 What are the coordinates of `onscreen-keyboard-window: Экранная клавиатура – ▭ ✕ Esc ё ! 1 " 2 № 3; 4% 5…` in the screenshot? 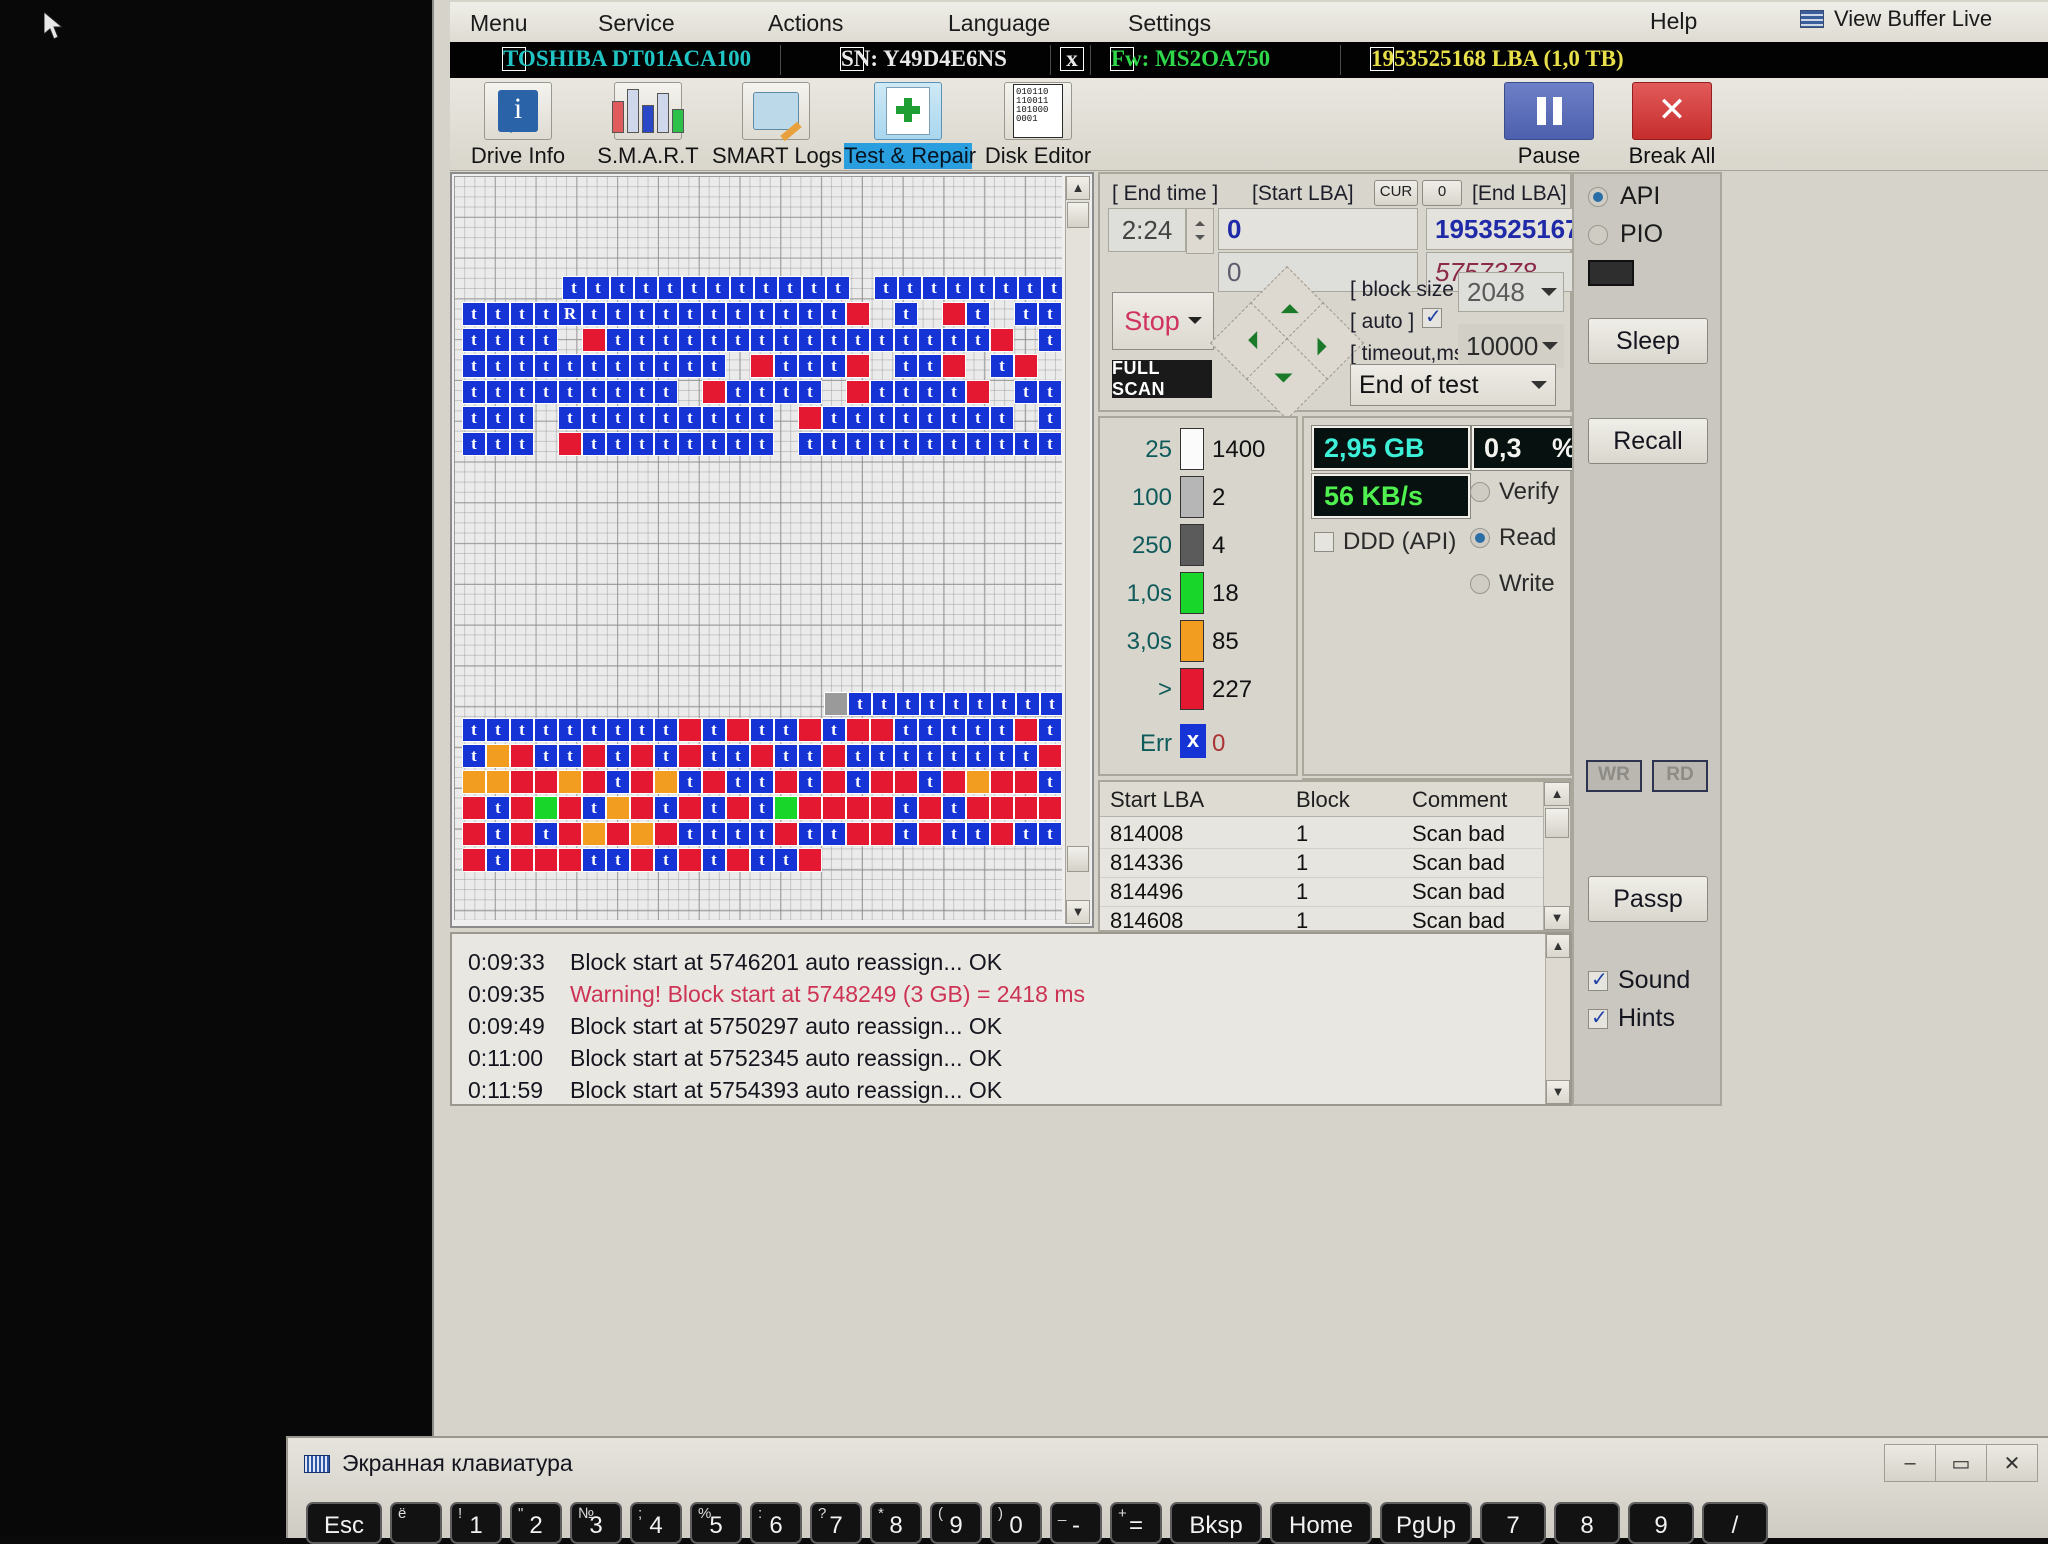 It's located at (1167, 1490).